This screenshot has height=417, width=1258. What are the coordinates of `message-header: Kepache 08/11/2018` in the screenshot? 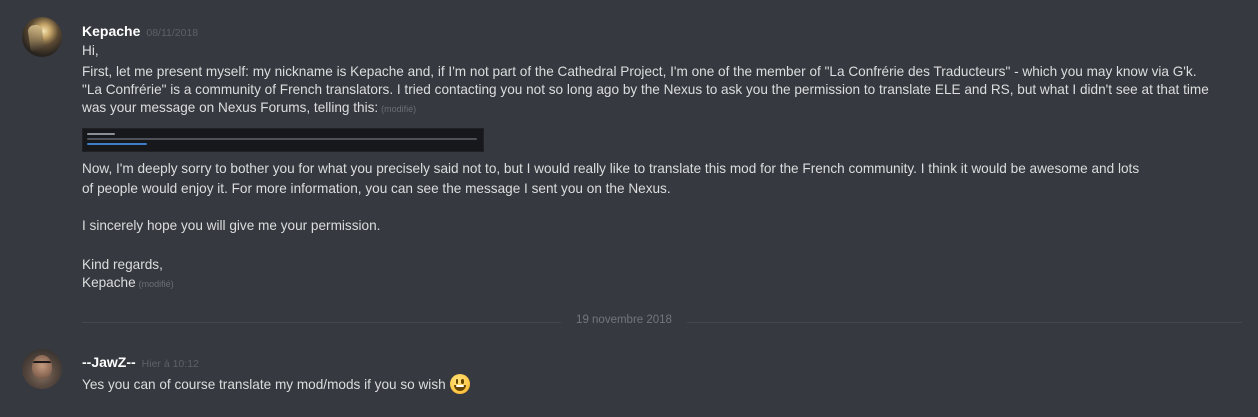 It's located at (140, 30).